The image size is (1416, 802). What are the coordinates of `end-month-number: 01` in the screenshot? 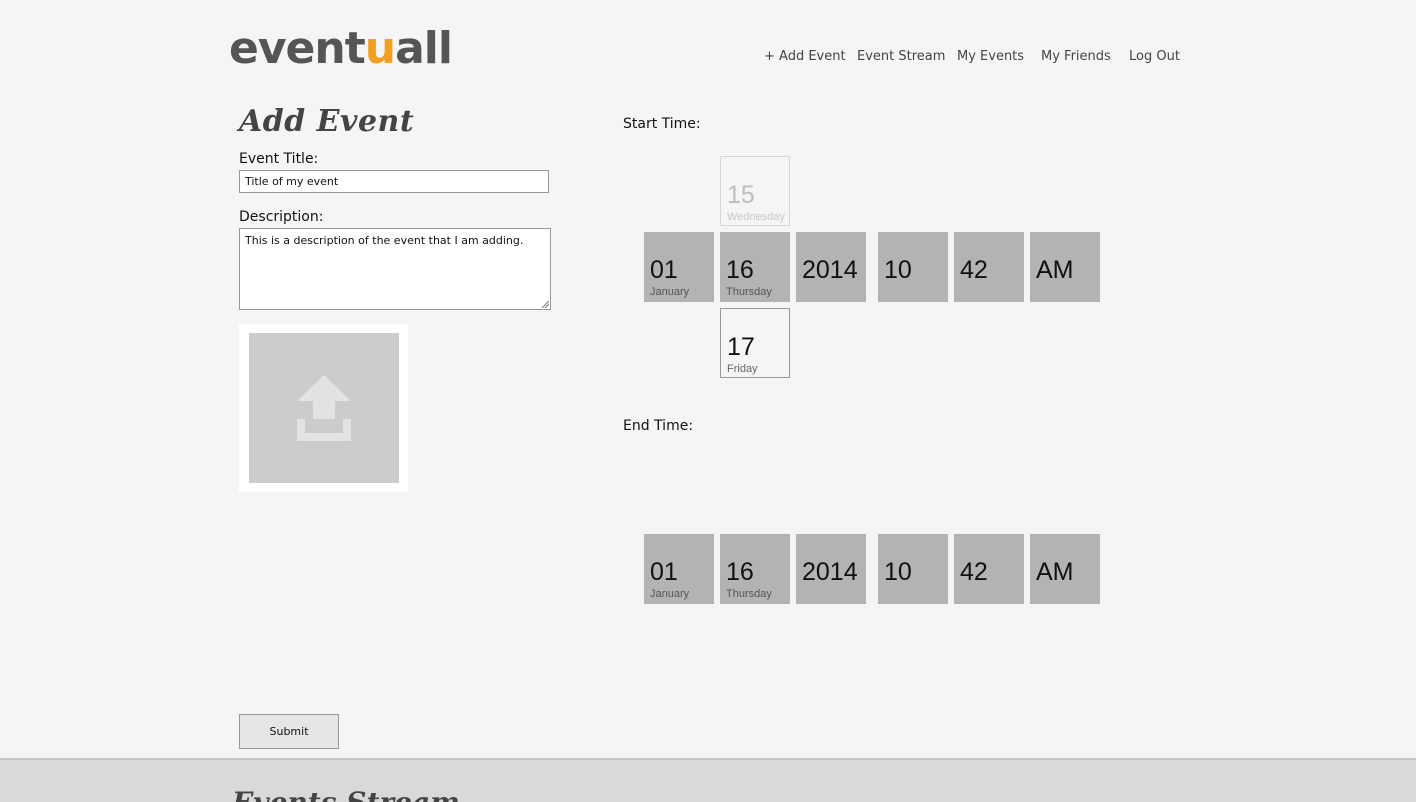 It's located at (664, 572).